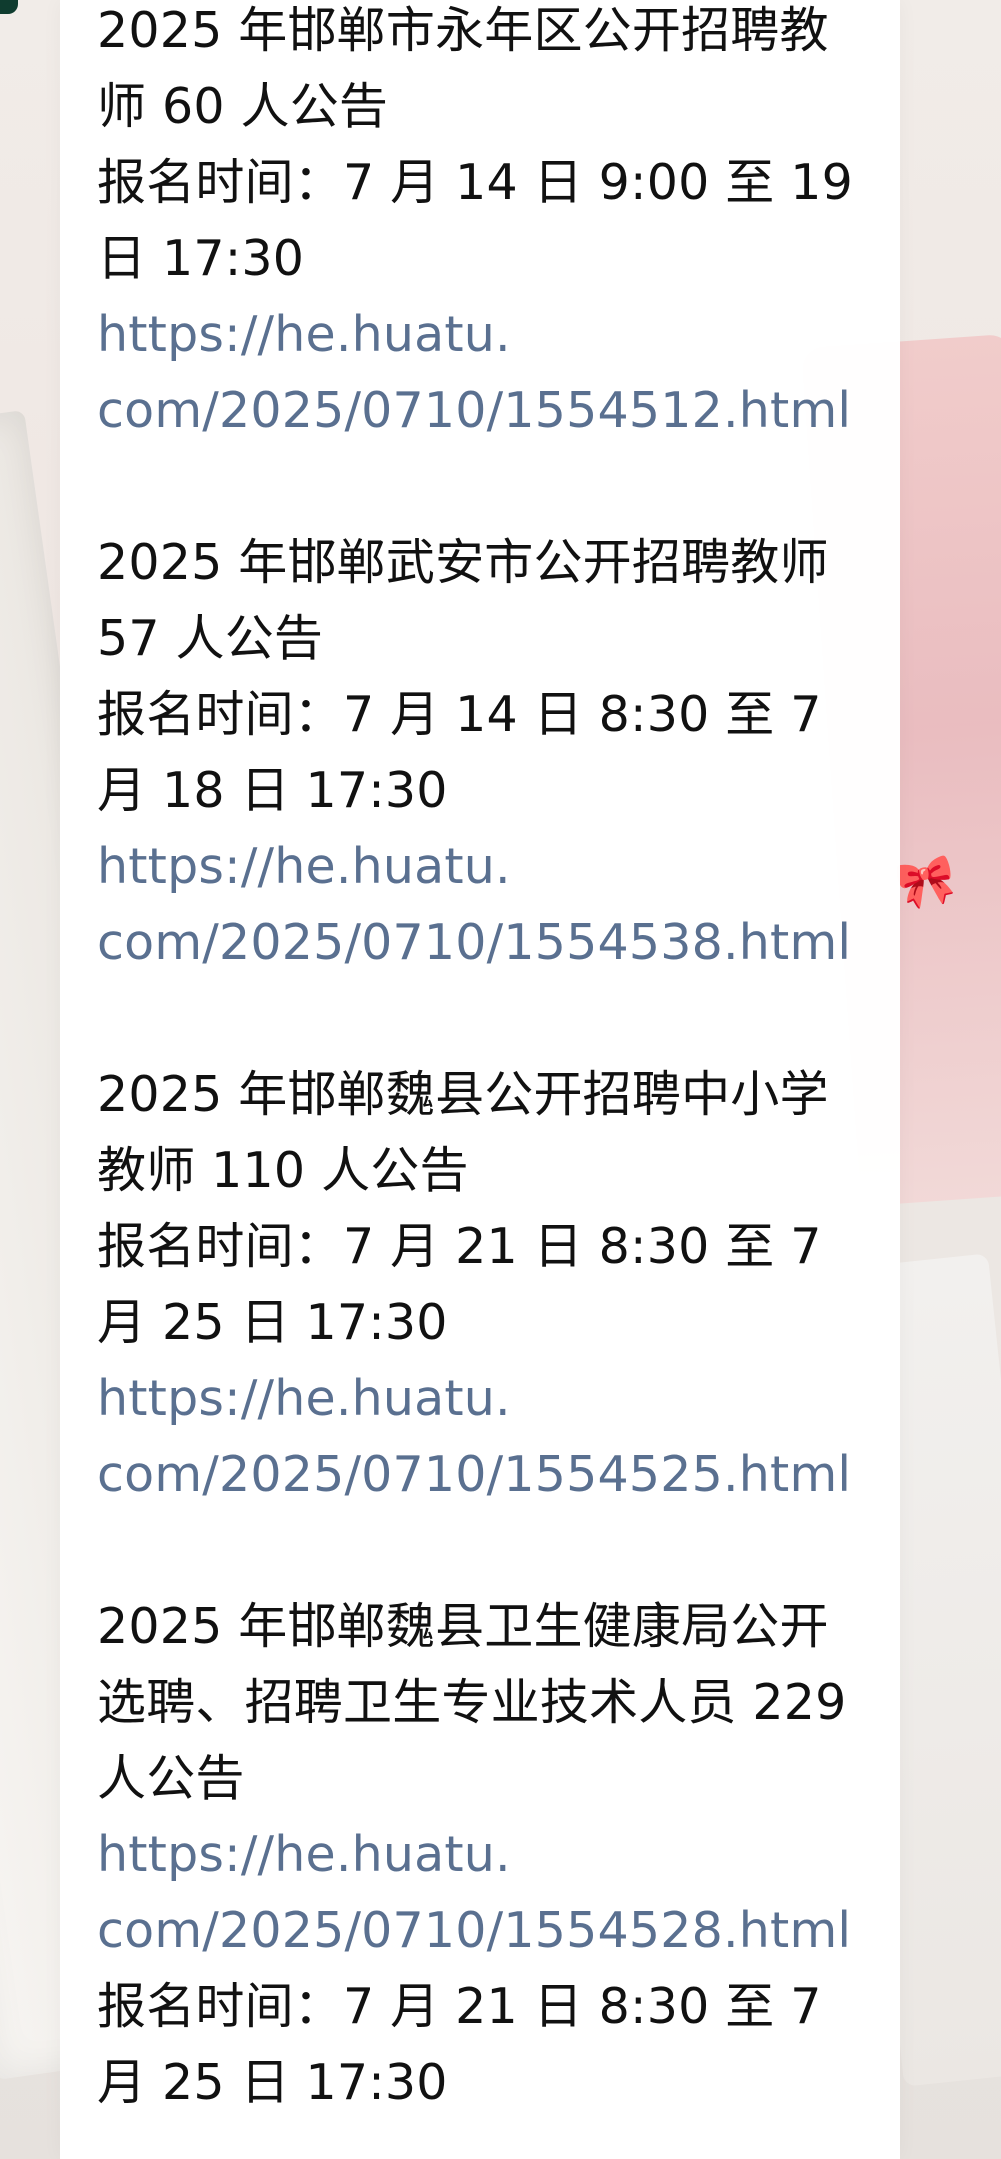 The height and width of the screenshot is (2159, 1001). What do you see at coordinates (474, 410) in the screenshot?
I see `post-link-line-2: com/2025/0710/1554512.html` at bounding box center [474, 410].